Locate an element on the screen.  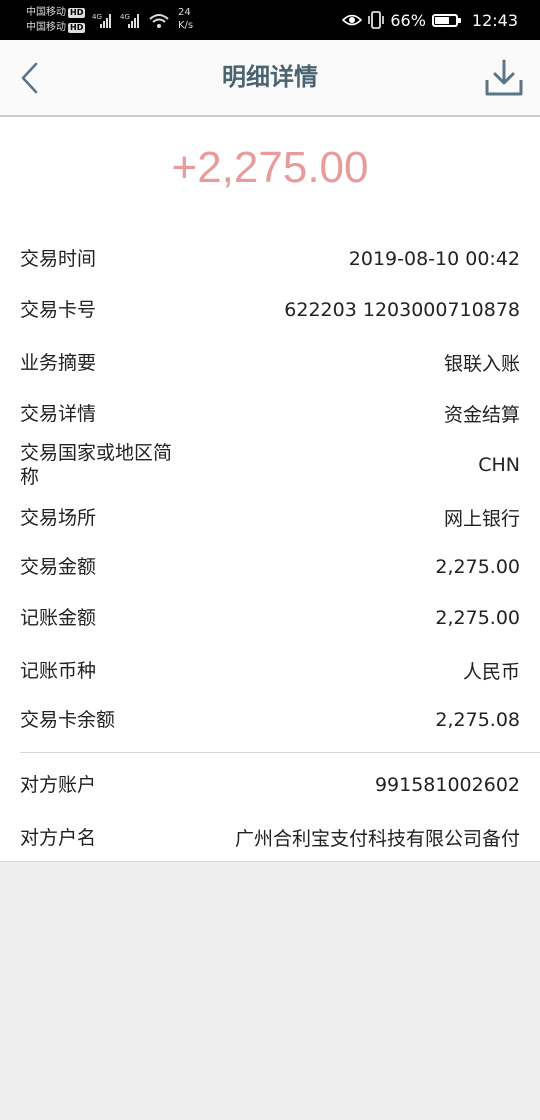
detail-row-currency: 记账币种 人民币 is located at coordinates (270, 670).